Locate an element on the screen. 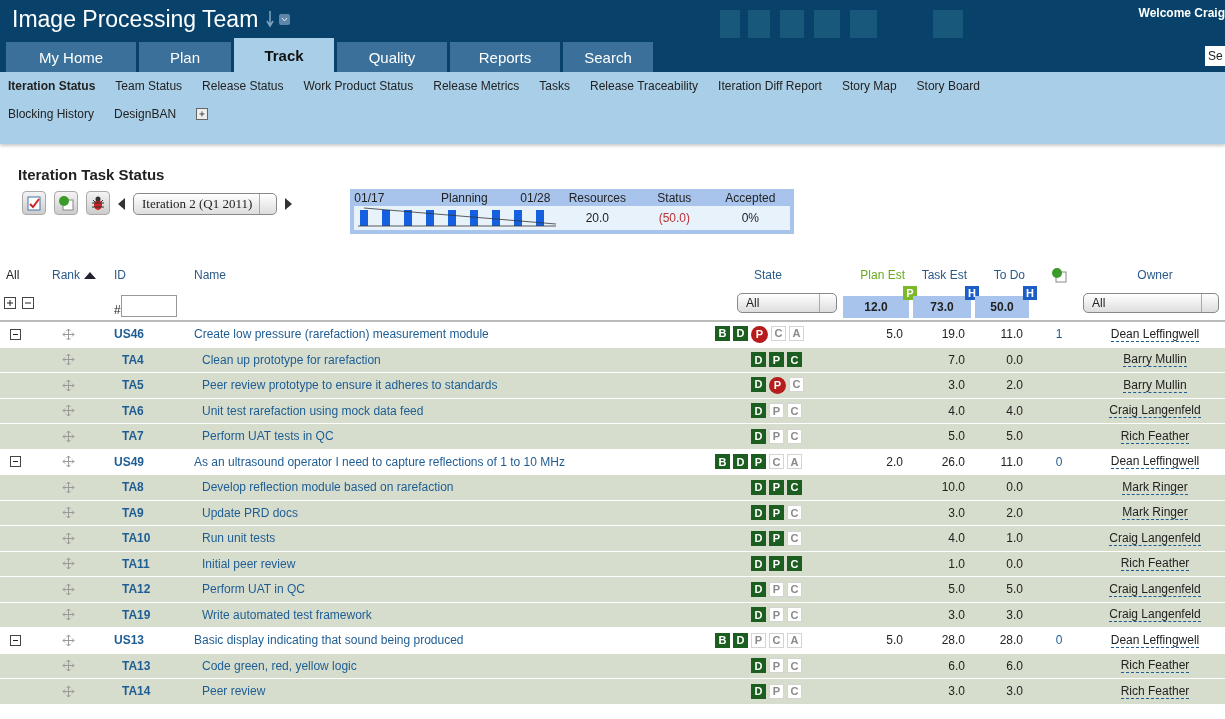 This screenshot has height=719, width=1225. discussion-icon is located at coordinates (66, 203).